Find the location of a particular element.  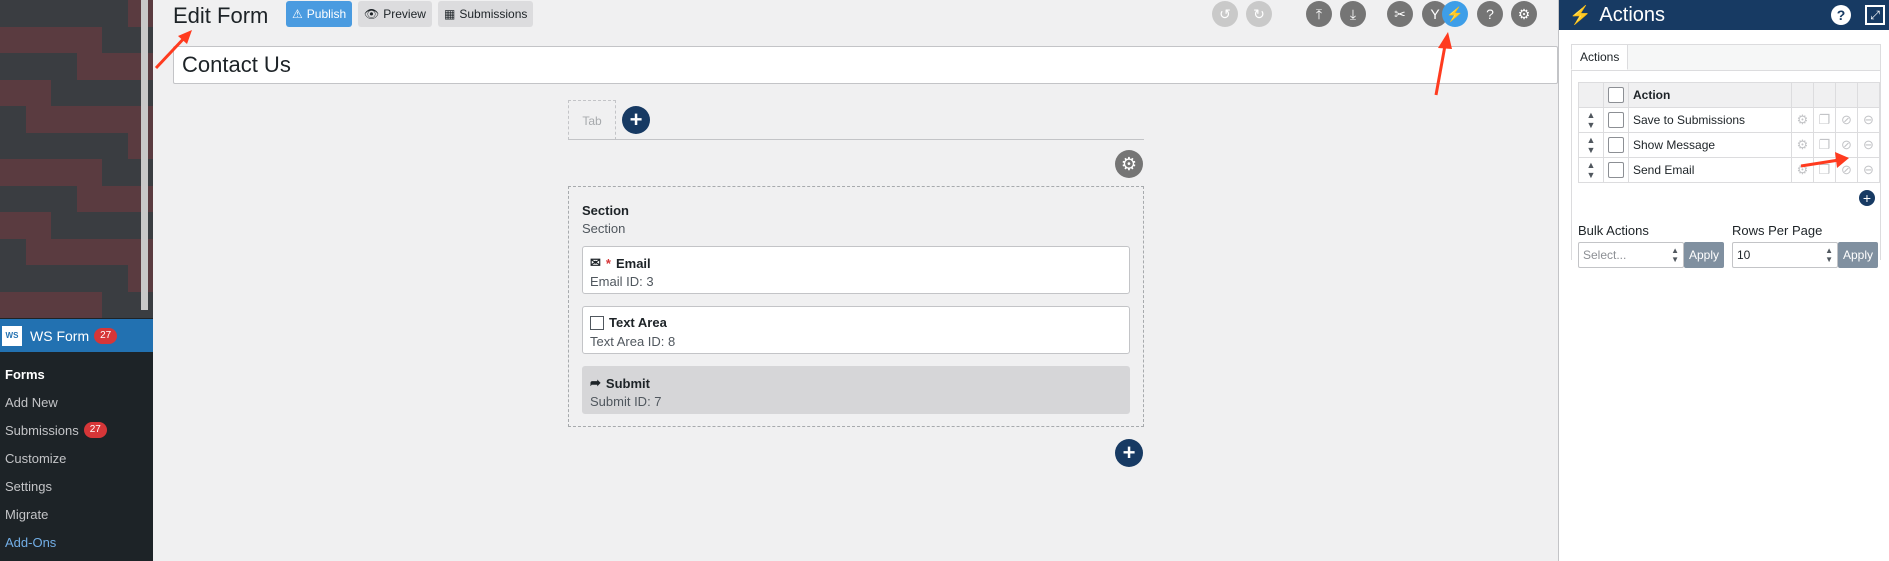

bulk-actions-select: Select... ▲ ▼ is located at coordinates (1631, 255).